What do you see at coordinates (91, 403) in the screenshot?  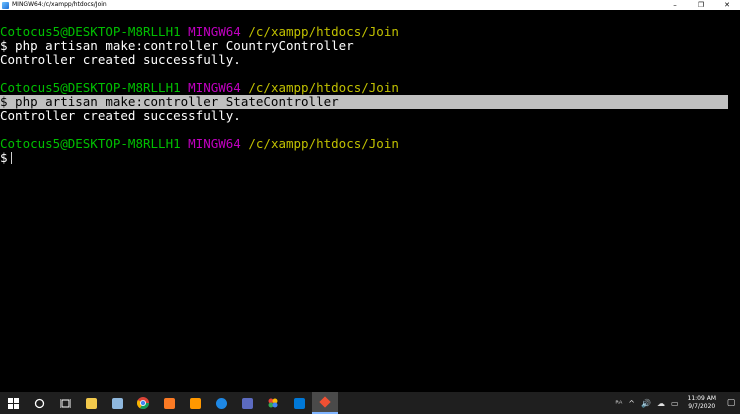 I see `file-explorer-icon` at bounding box center [91, 403].